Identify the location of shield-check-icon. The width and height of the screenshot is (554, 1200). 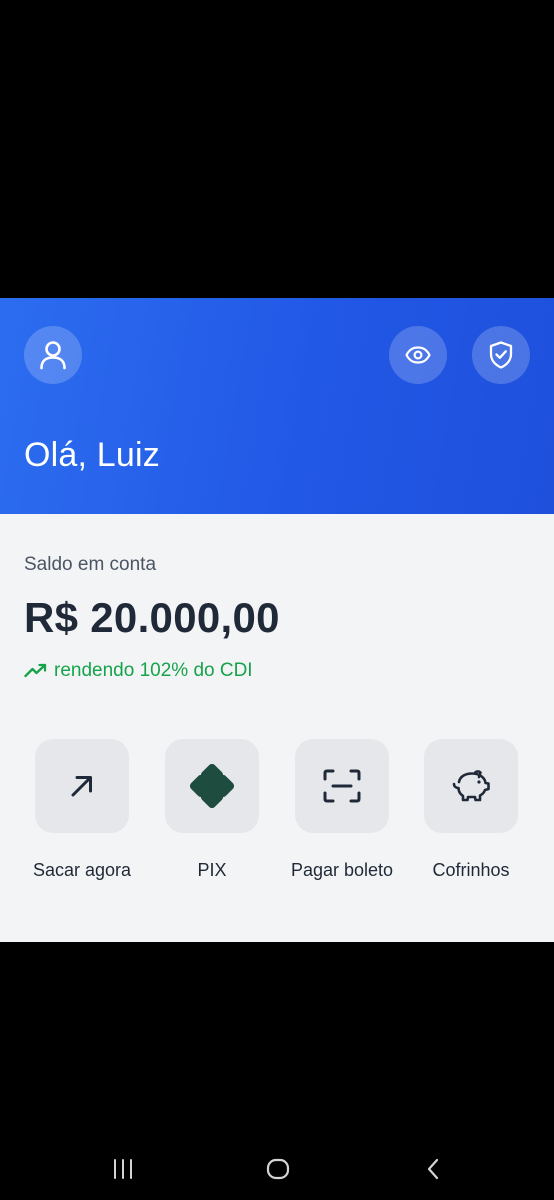
(501, 355).